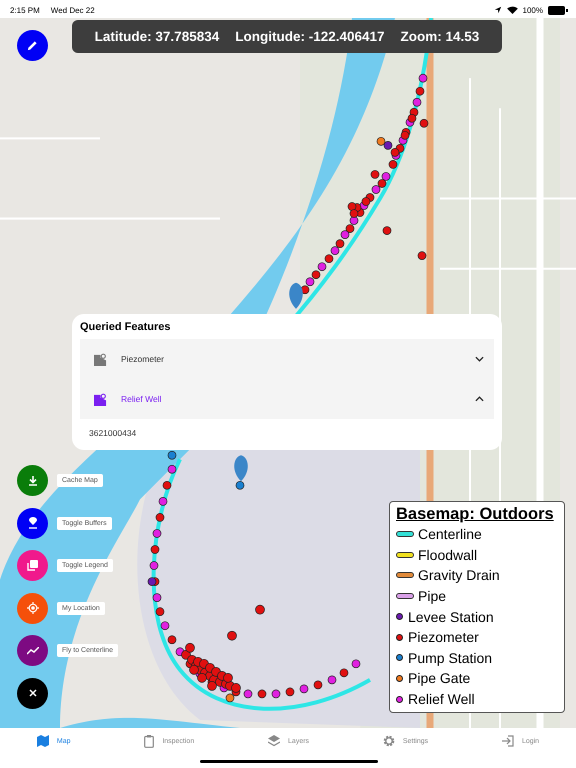 This screenshot has height=768, width=576. What do you see at coordinates (32, 608) in the screenshot?
I see `target-icon` at bounding box center [32, 608].